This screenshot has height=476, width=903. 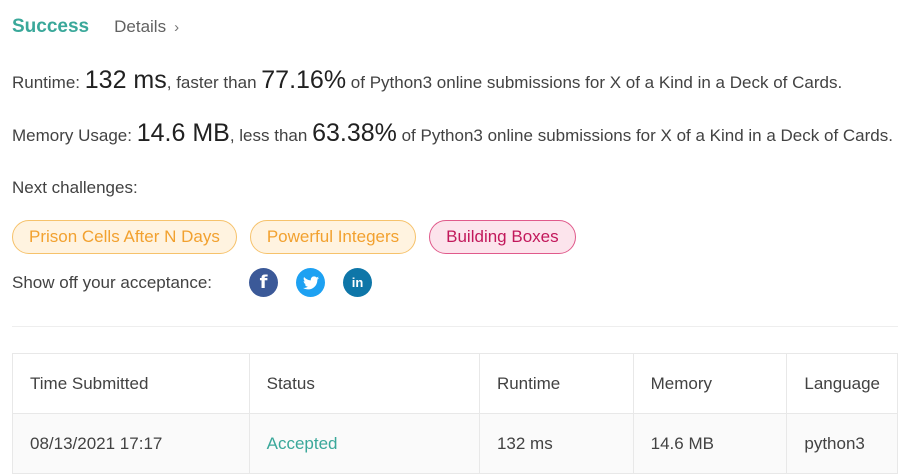 I want to click on memory-percent: 63.38%, so click(x=354, y=133).